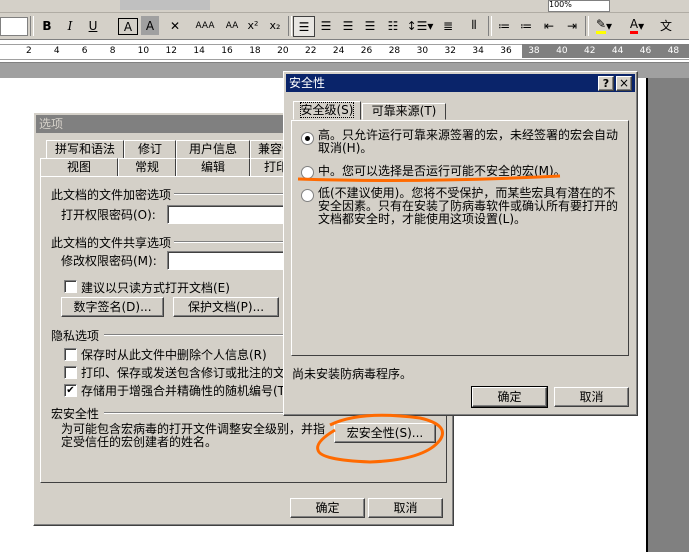  What do you see at coordinates (429, 178) in the screenshot?
I see `annotation-underline` at bounding box center [429, 178].